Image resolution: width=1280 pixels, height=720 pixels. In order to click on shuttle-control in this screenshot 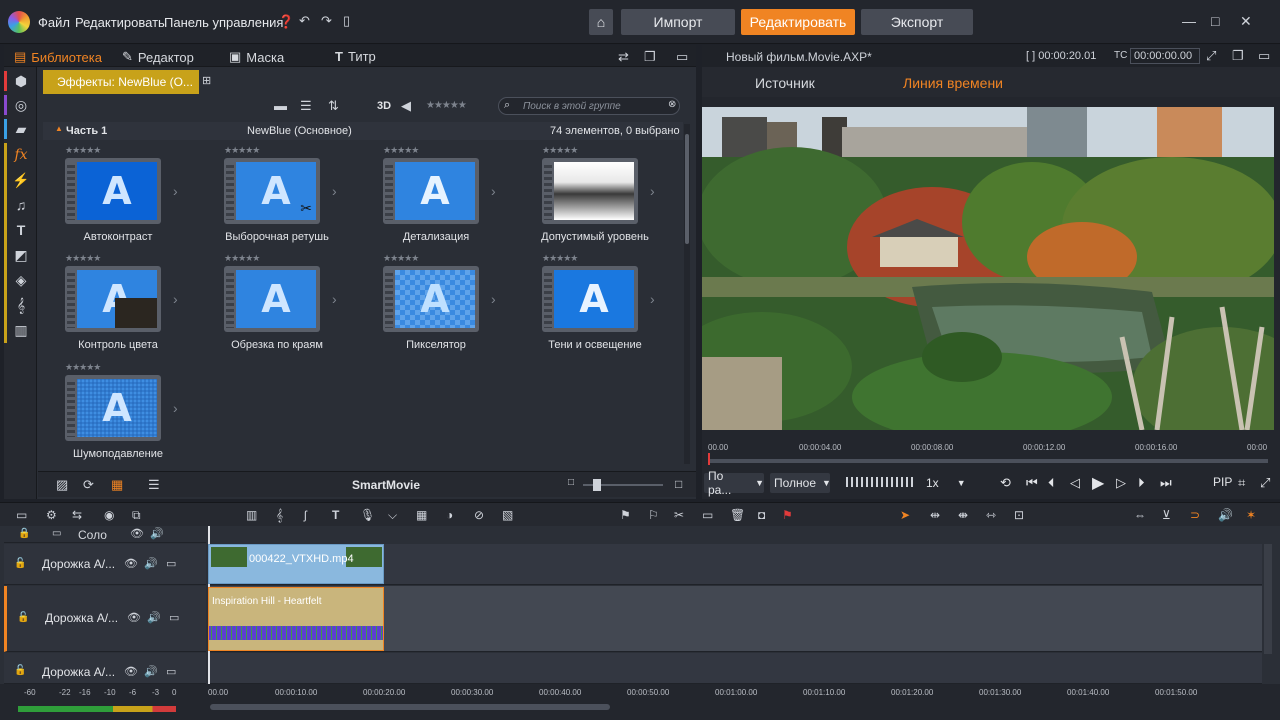, I will do `click(880, 482)`.